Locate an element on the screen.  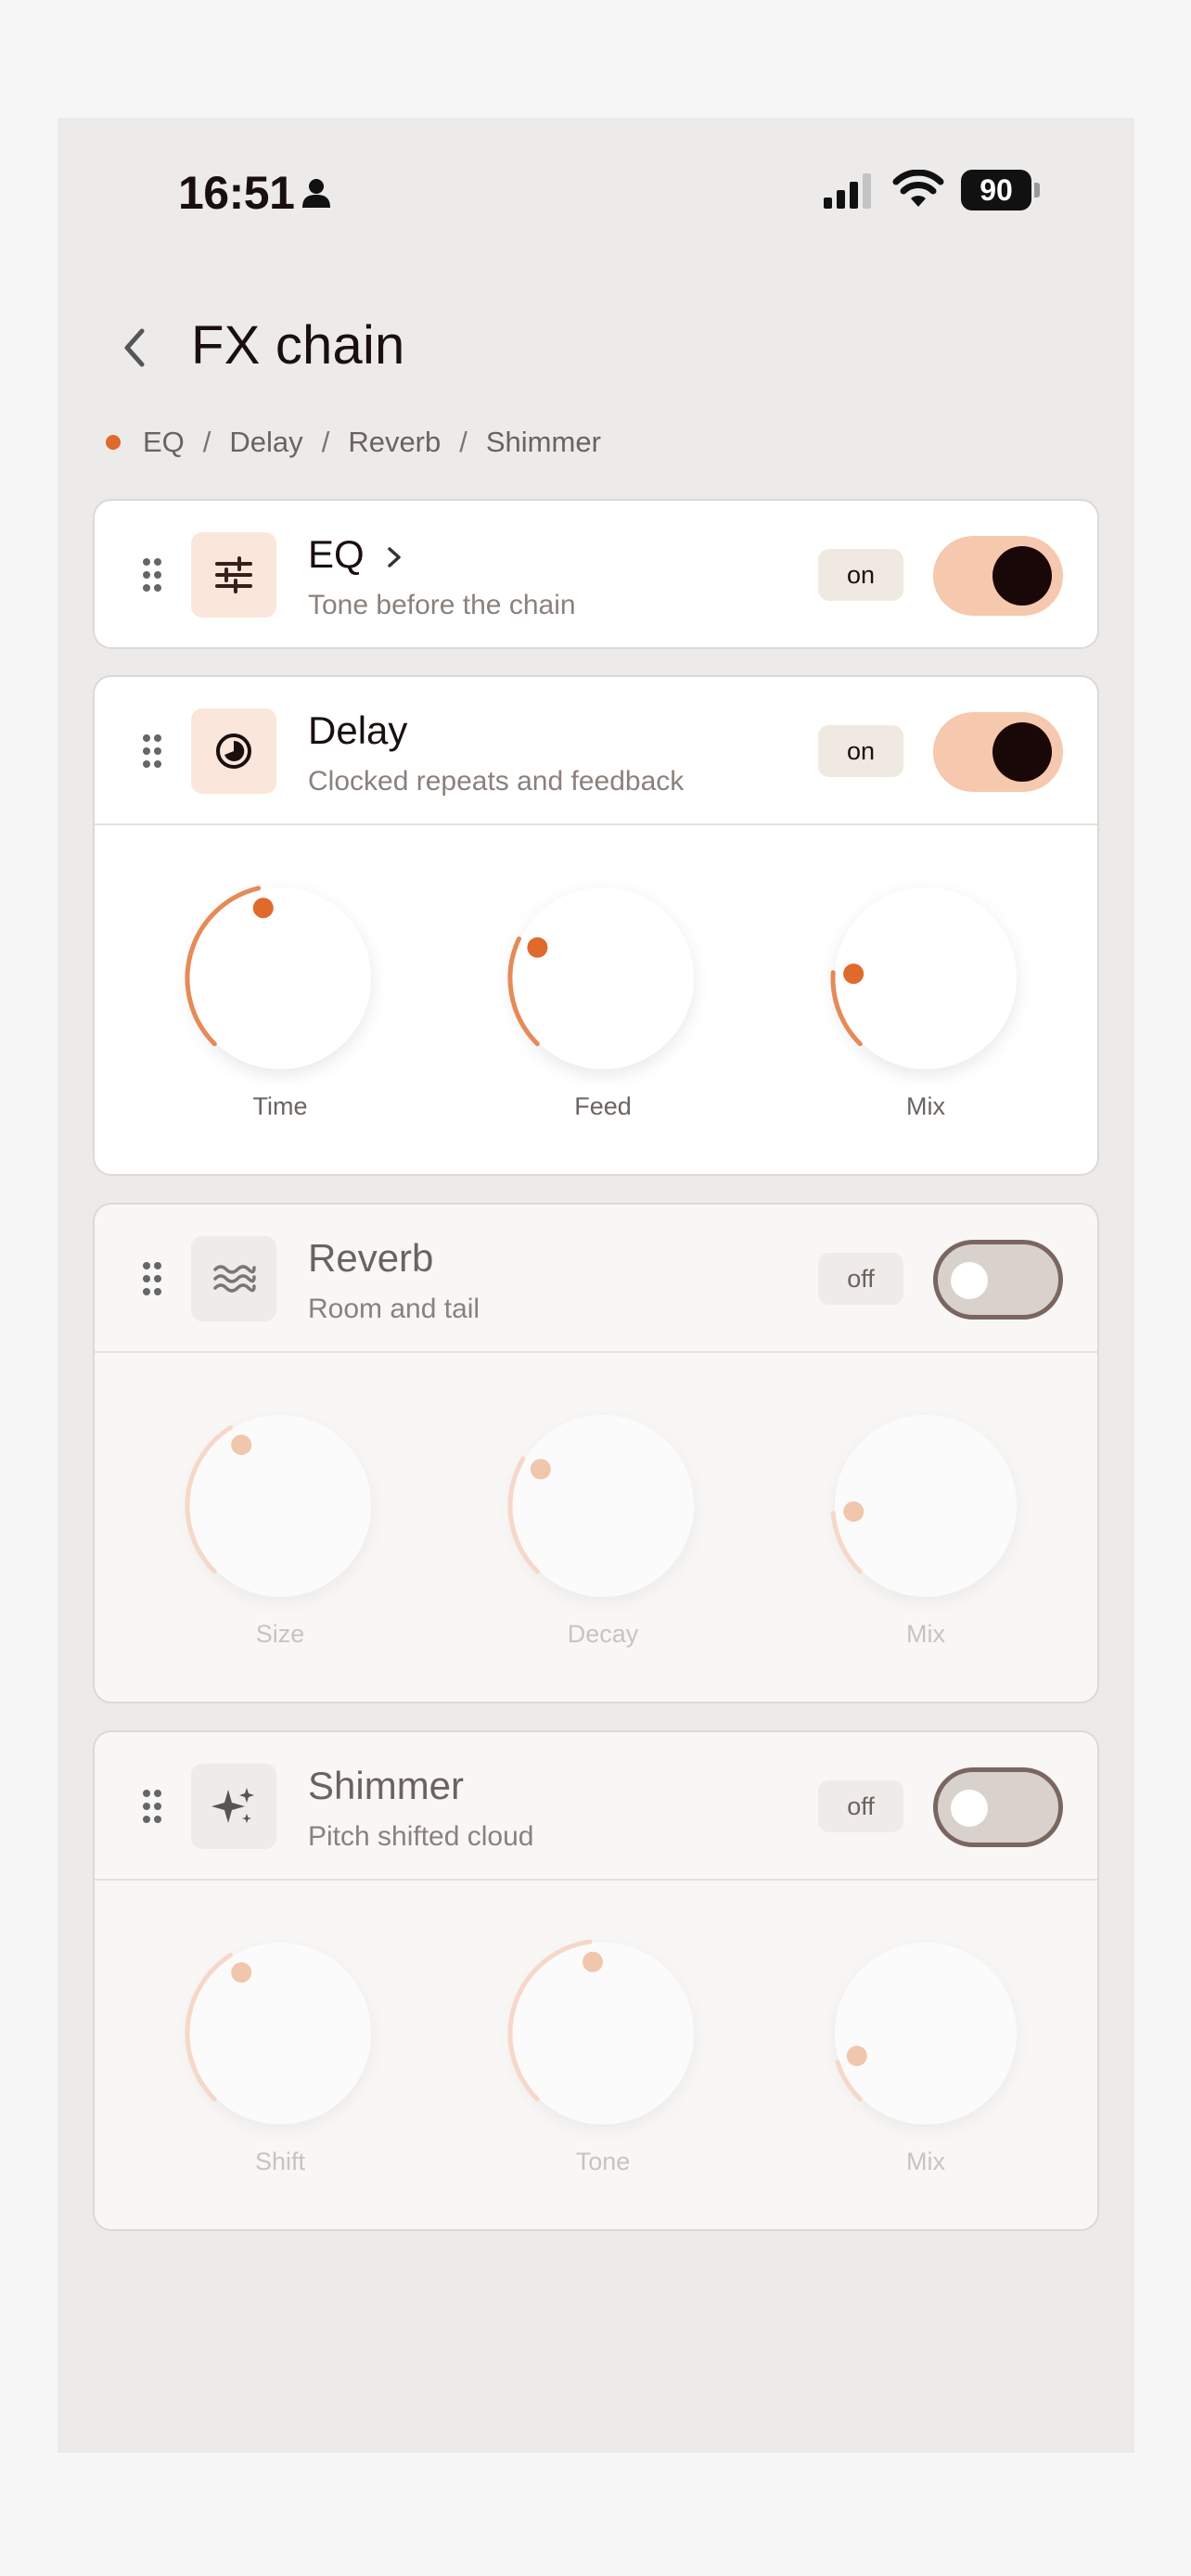
clock-icon is located at coordinates (233, 751).